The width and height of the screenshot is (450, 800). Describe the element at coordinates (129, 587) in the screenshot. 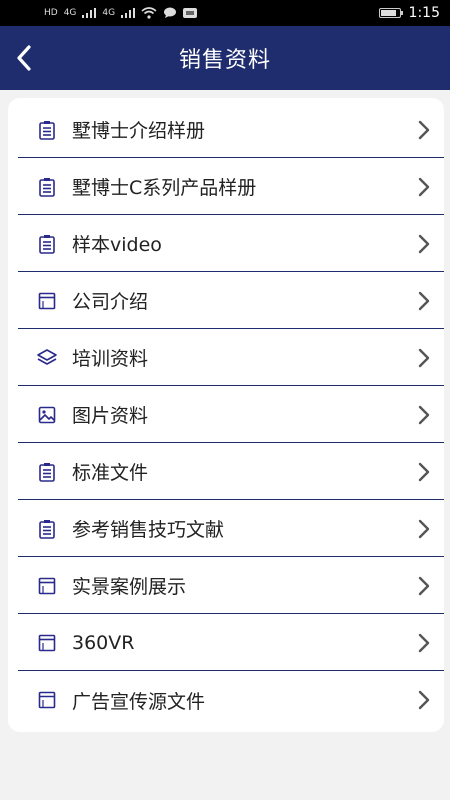

I see `menu-item-label: 实景案例展示` at that location.